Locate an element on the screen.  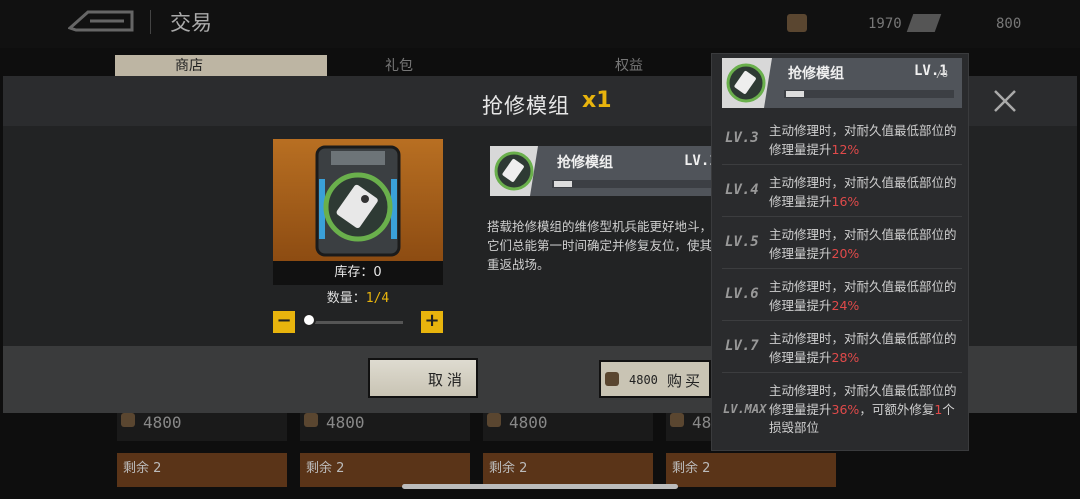
level-text: 主动修理时，对耐久值最低部位的修理量提升20% is located at coordinates (864, 244).